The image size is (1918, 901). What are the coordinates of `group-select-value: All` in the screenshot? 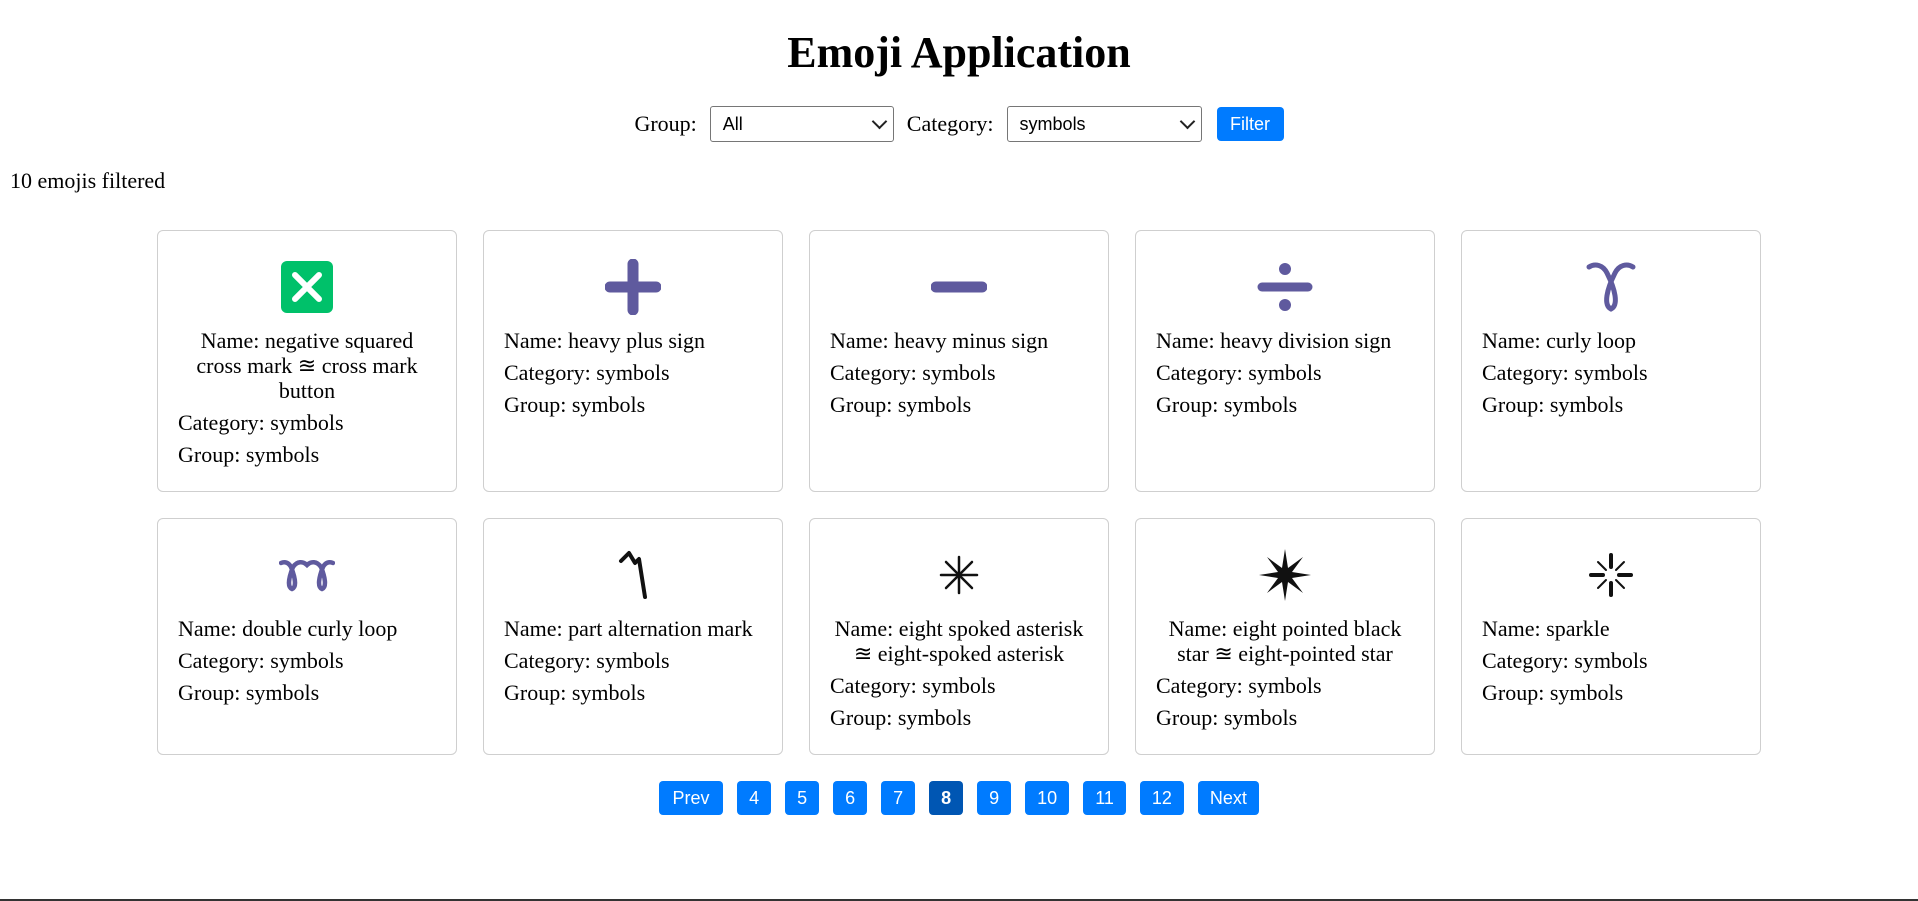 It's located at (732, 123).